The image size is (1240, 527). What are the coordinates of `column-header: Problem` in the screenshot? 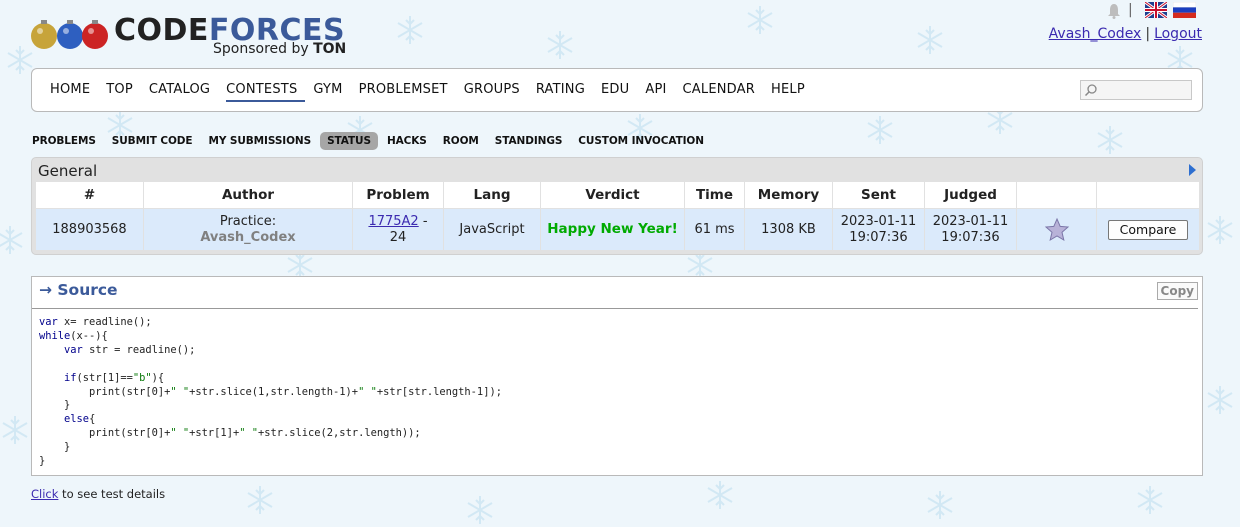 It's located at (398, 195).